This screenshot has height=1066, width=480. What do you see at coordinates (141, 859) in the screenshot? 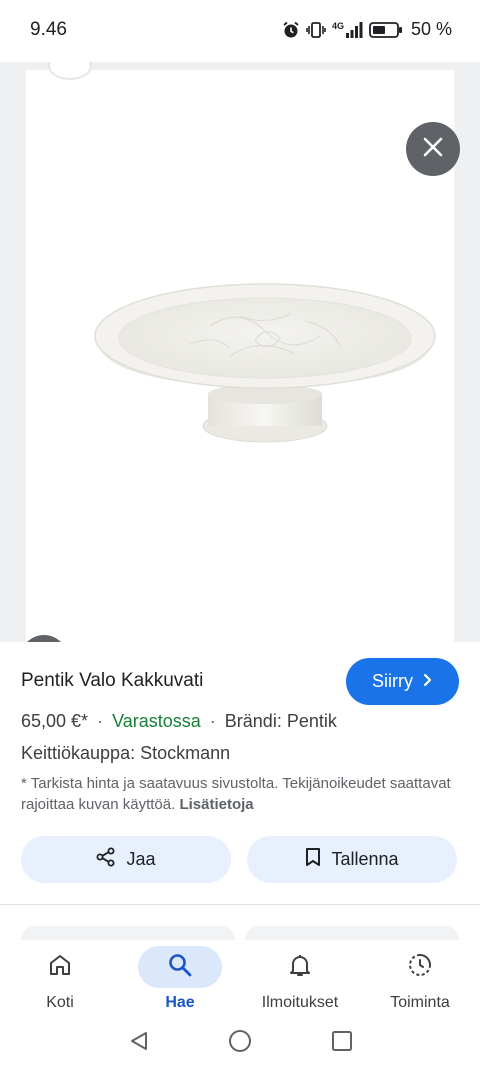
I see `share-label: Jaa` at bounding box center [141, 859].